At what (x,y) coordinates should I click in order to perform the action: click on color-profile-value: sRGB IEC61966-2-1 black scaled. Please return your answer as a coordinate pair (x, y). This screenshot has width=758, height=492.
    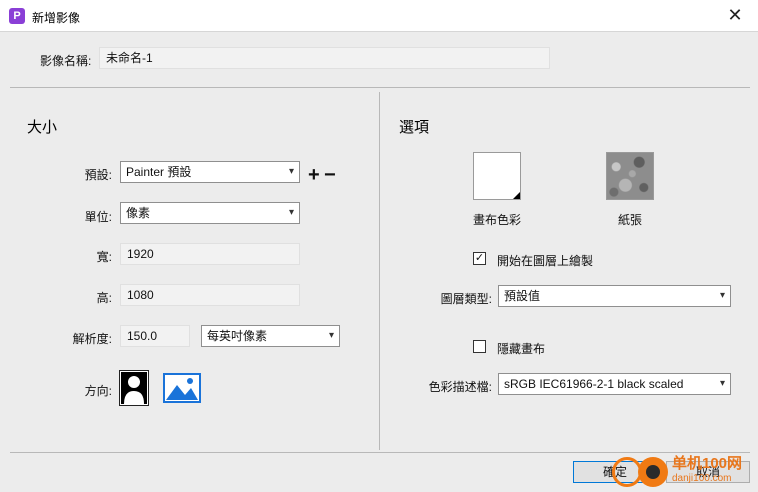
    Looking at the image, I should click on (594, 384).